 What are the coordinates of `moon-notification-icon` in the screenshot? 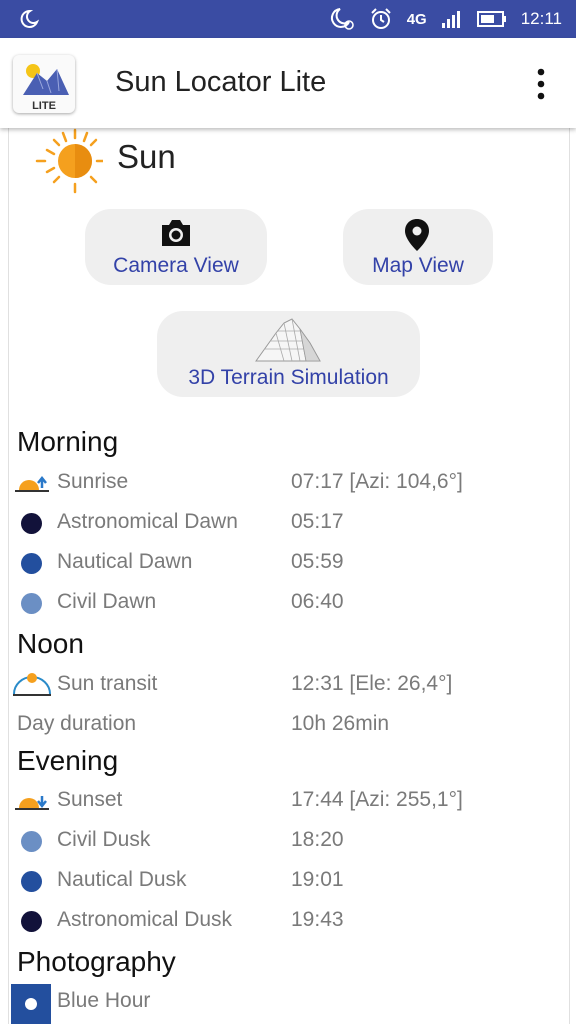 It's located at (30, 18).